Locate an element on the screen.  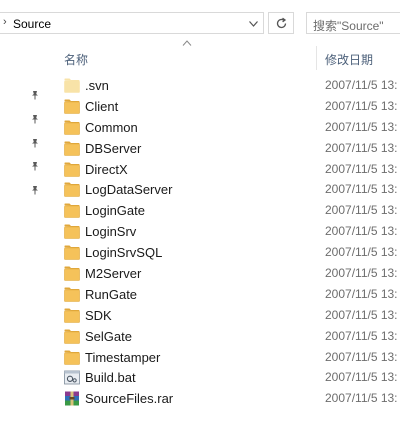
file-row: M2Server 2007/11/5 13: is located at coordinates (200, 273).